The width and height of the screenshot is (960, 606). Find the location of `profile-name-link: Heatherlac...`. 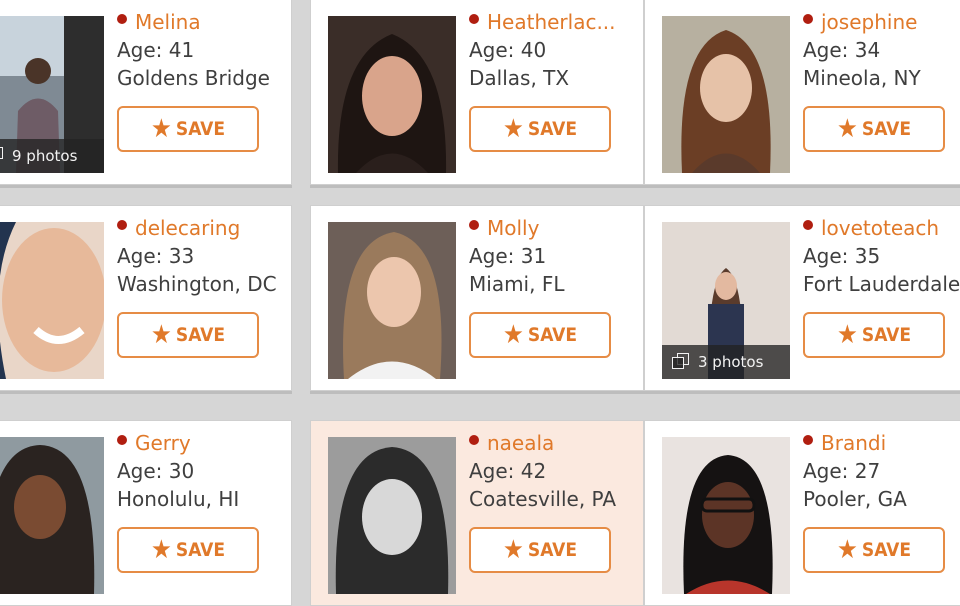

profile-name-link: Heatherlac... is located at coordinates (551, 22).